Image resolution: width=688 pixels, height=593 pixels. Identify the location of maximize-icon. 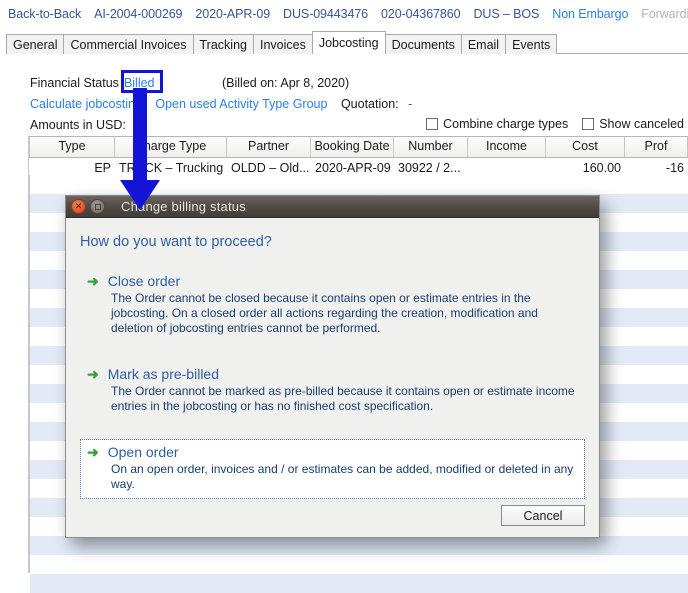
(97, 206).